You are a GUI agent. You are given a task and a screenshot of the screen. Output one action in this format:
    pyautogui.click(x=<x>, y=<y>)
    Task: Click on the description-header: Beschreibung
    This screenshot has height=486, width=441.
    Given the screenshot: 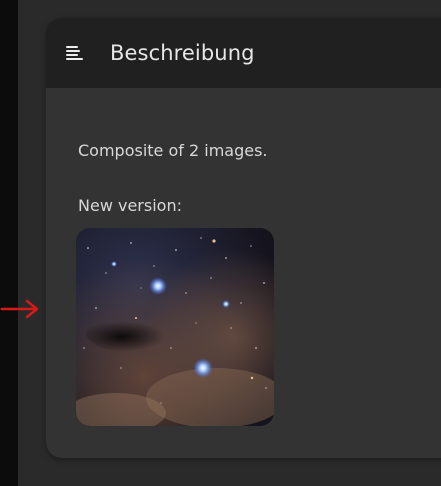 What is the action you would take?
    pyautogui.click(x=243, y=53)
    